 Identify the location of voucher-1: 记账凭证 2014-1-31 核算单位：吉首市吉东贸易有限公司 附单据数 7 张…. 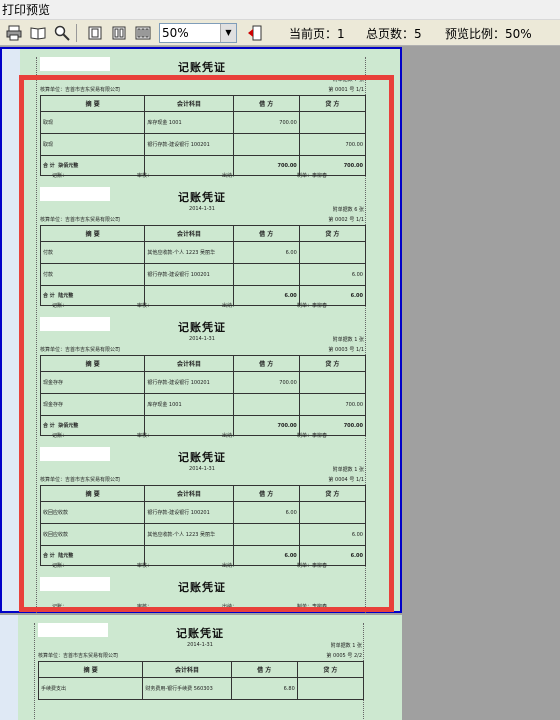
(202, 117).